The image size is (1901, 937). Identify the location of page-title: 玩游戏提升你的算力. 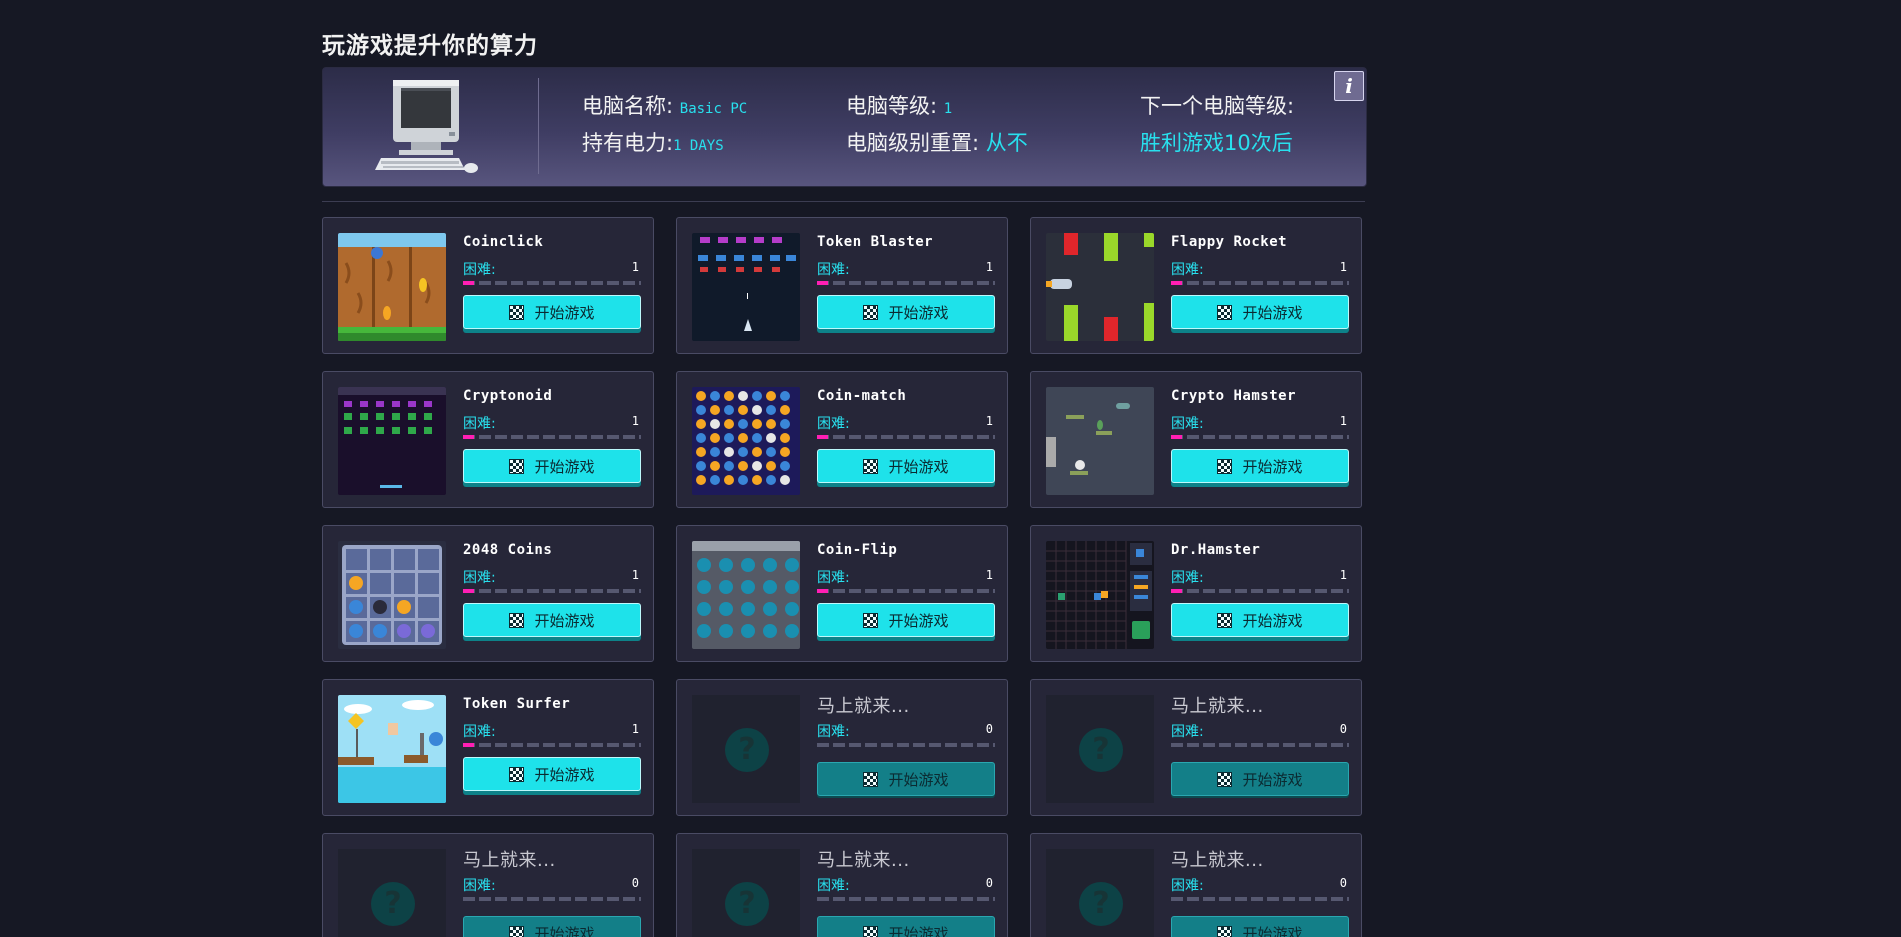
(430, 46).